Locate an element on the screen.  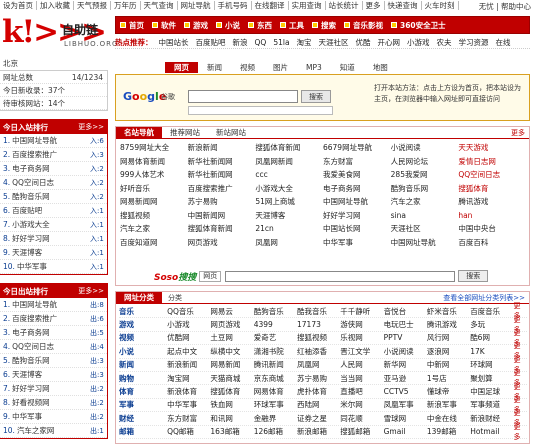
ranking-row: 2. 百度搜索推广 入:3 is located at coordinates (53, 155).